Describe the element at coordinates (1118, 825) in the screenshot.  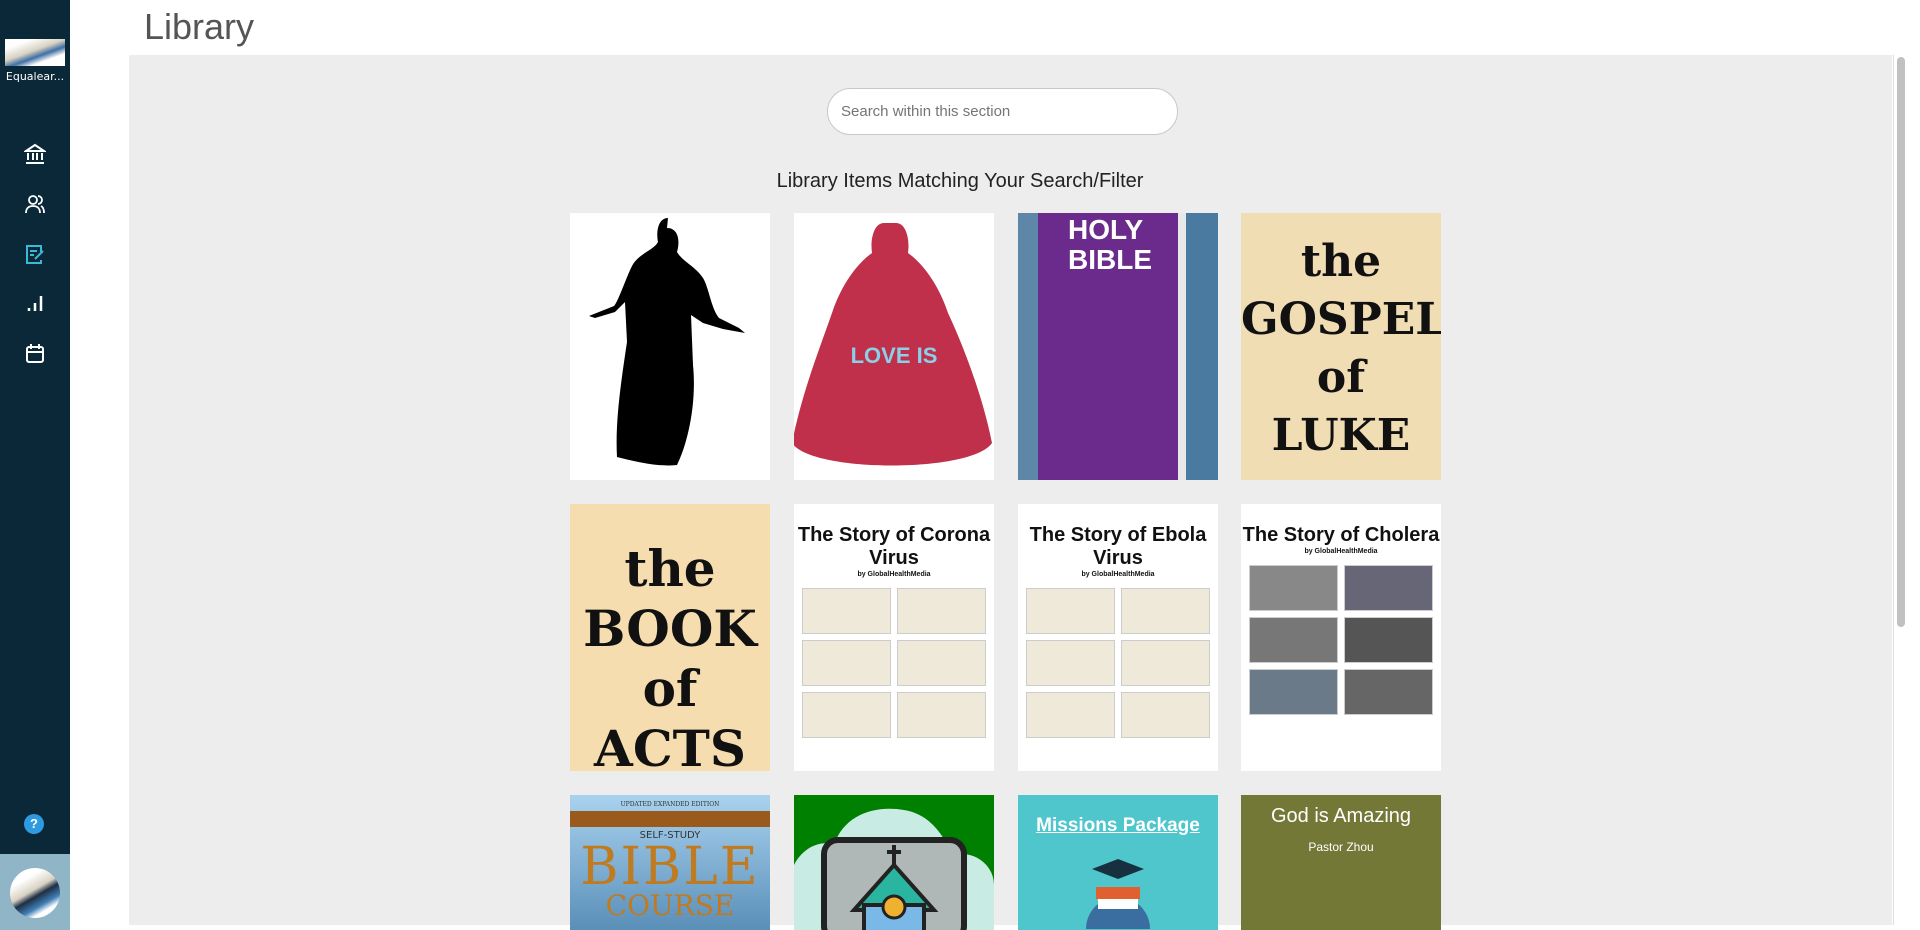
I see `item-title: Missions Package` at that location.